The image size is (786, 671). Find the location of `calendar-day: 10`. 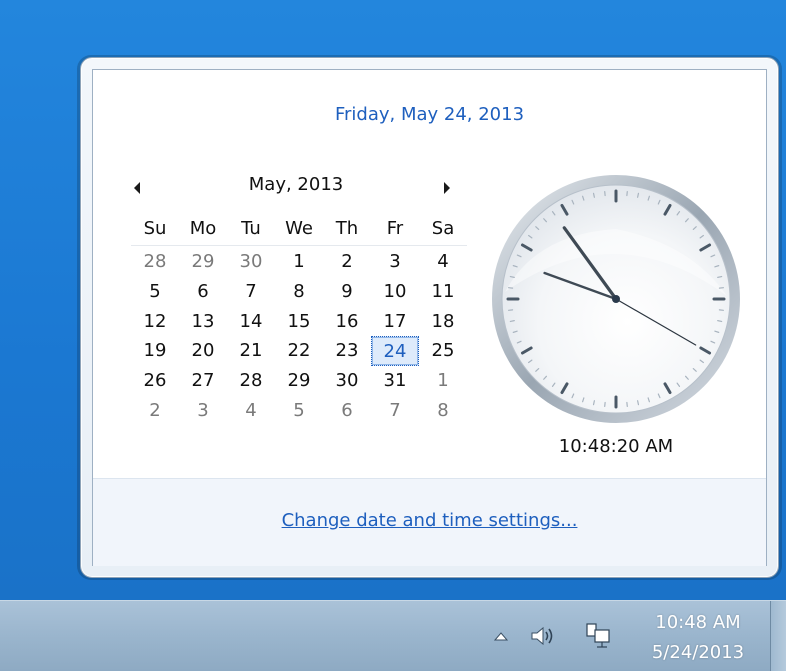

calendar-day: 10 is located at coordinates (395, 292).